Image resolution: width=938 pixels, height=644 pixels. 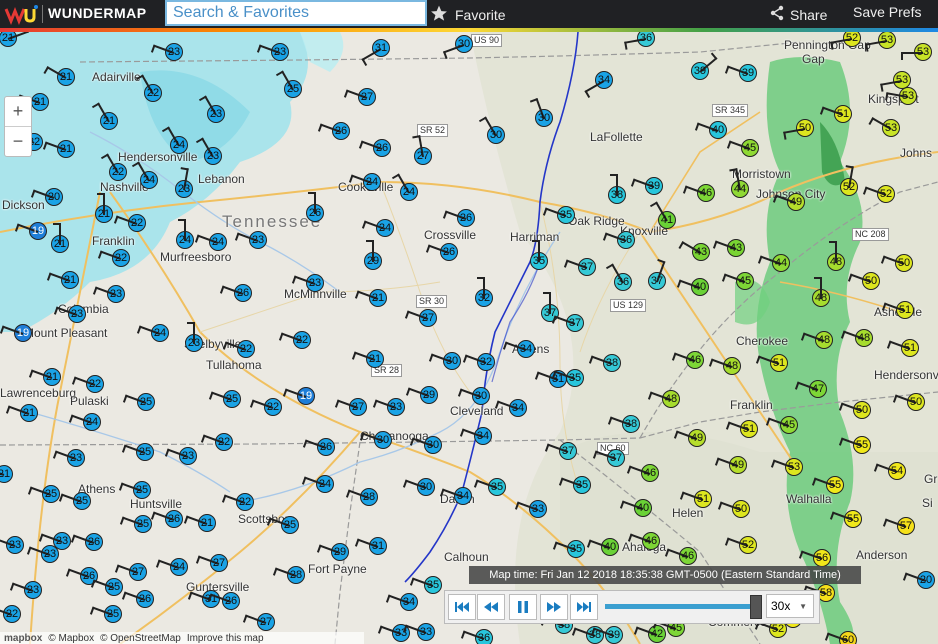 What do you see at coordinates (898, 526) in the screenshot?
I see `station-marker: 57` at bounding box center [898, 526].